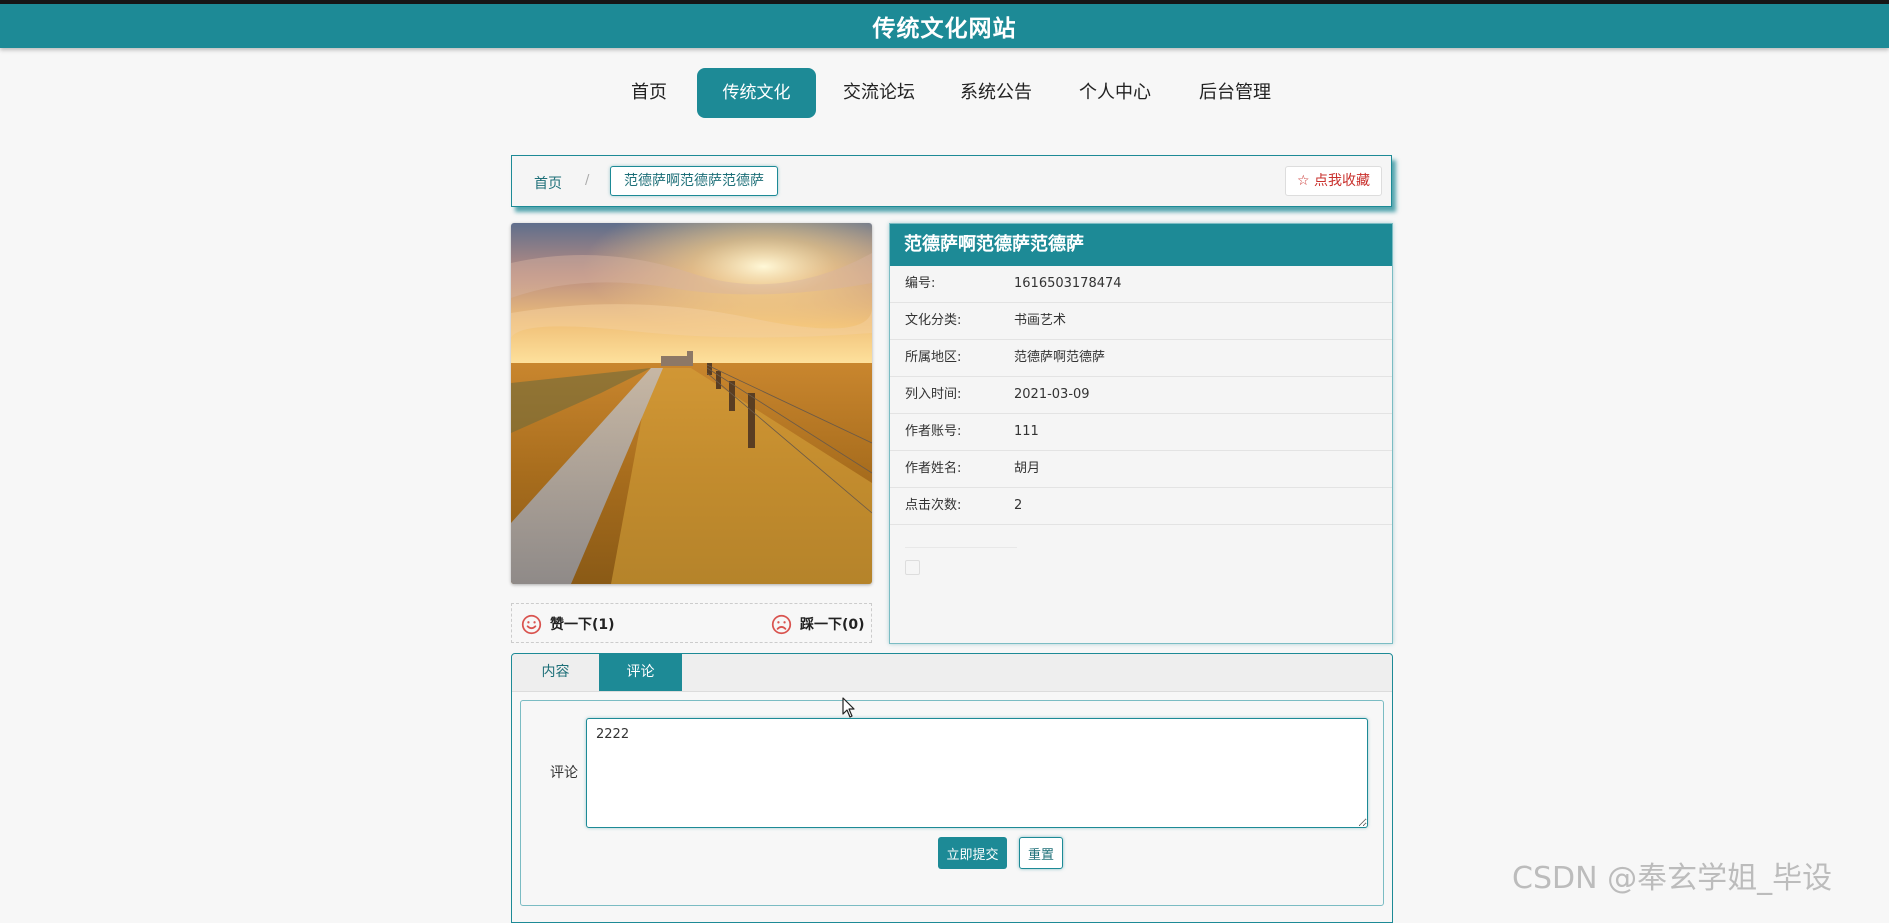 This screenshot has width=1889, height=923. I want to click on detail-label: 编号:, so click(920, 283).